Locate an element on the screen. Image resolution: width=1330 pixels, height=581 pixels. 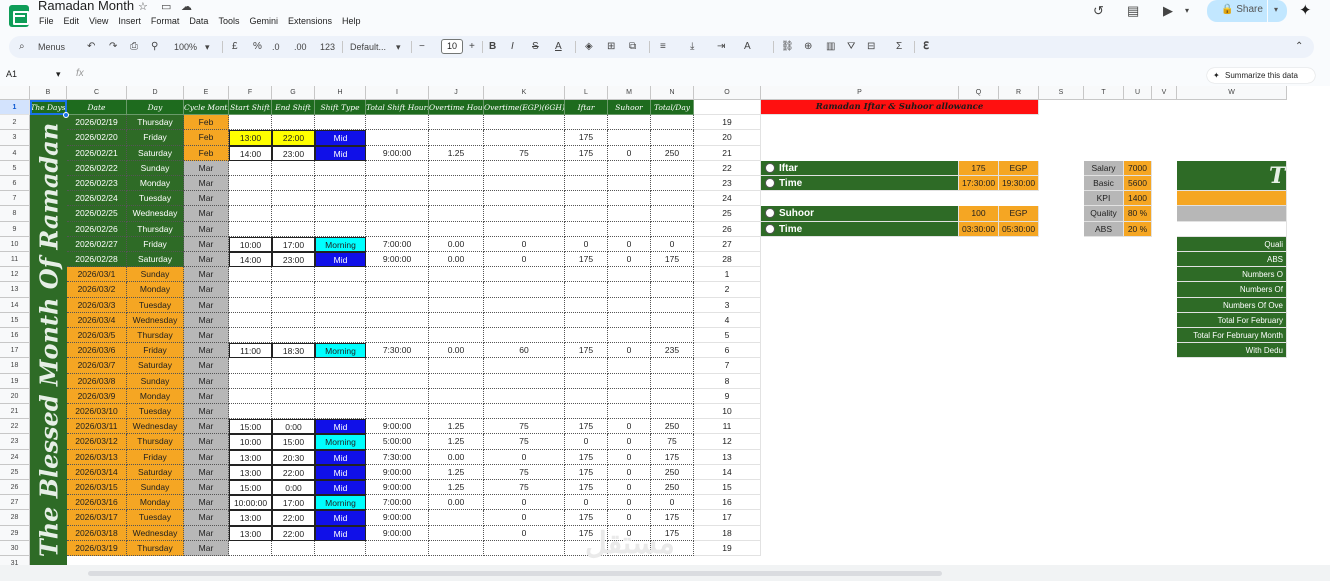
row-header: 28 is located at coordinates (15, 518).